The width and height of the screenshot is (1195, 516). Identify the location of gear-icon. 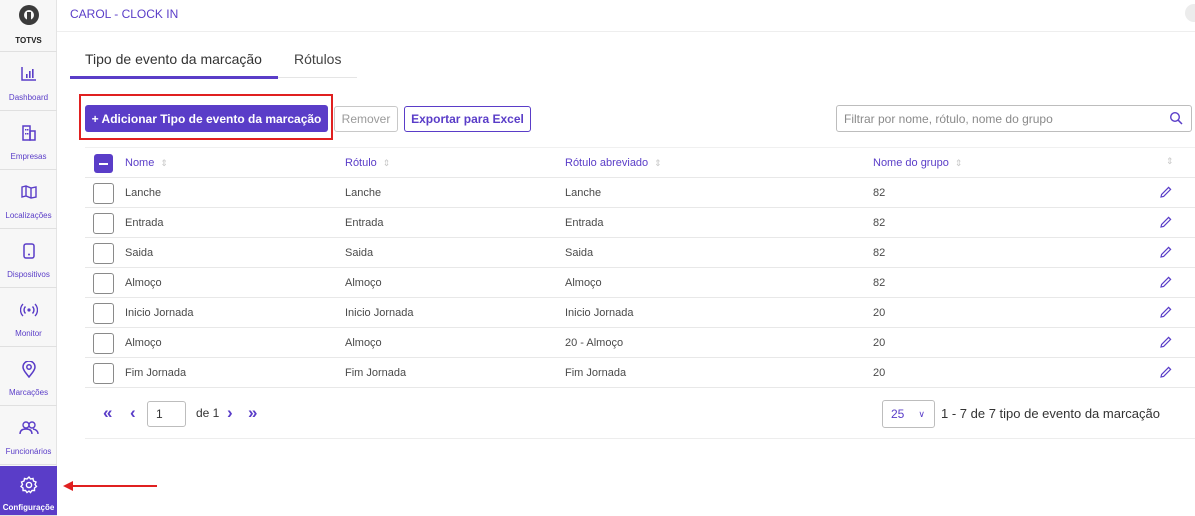
(28, 485).